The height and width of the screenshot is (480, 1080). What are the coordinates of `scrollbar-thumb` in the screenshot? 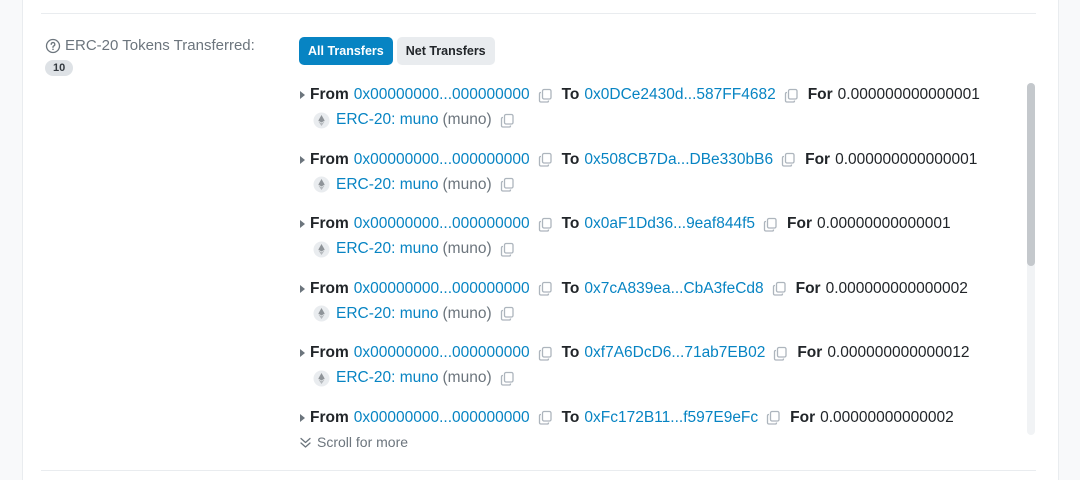 It's located at (1031, 174).